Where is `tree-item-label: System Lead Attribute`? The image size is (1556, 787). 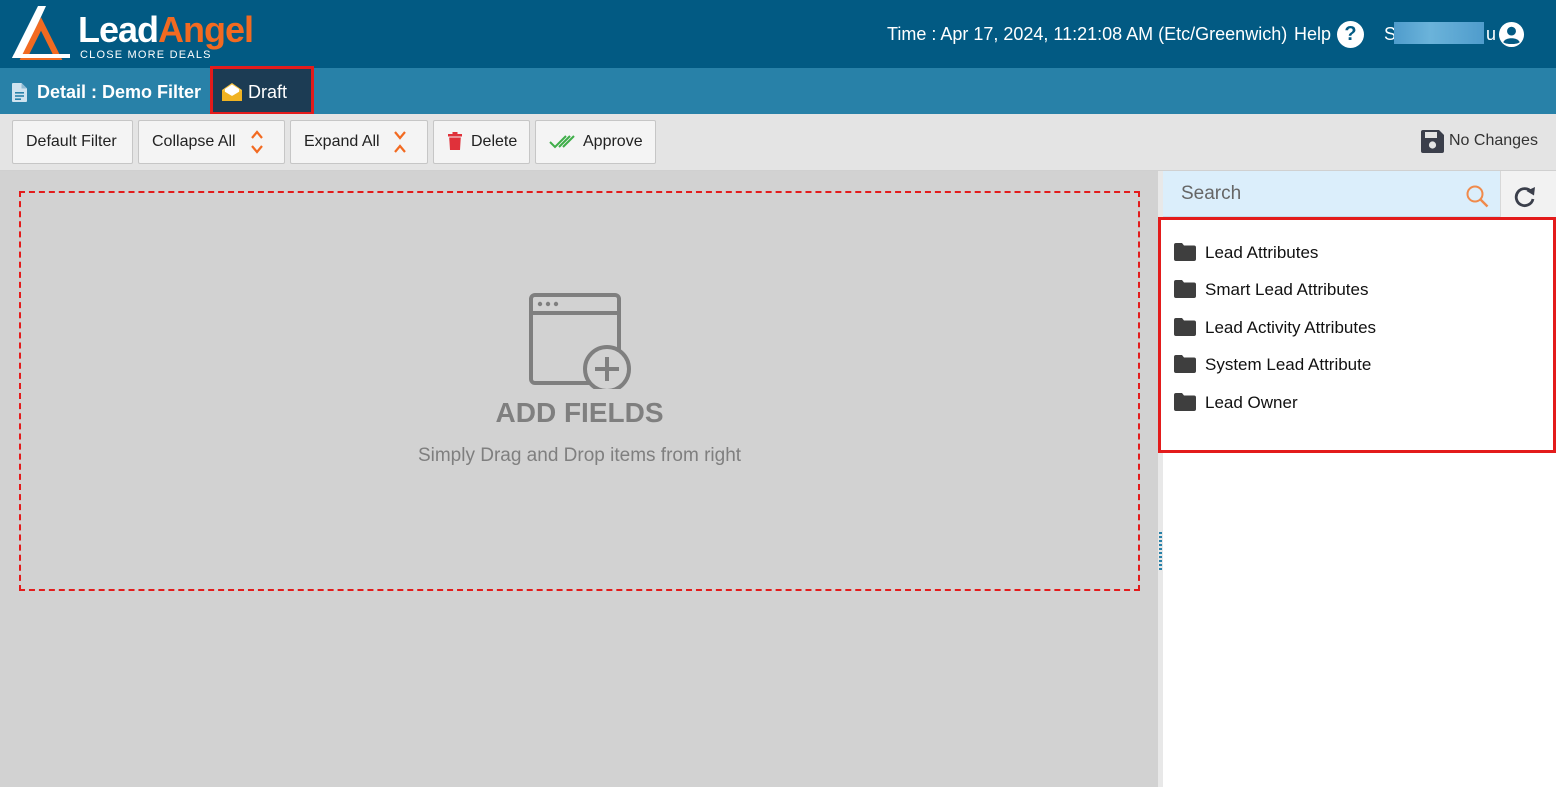
tree-item-label: System Lead Attribute is located at coordinates (1288, 364).